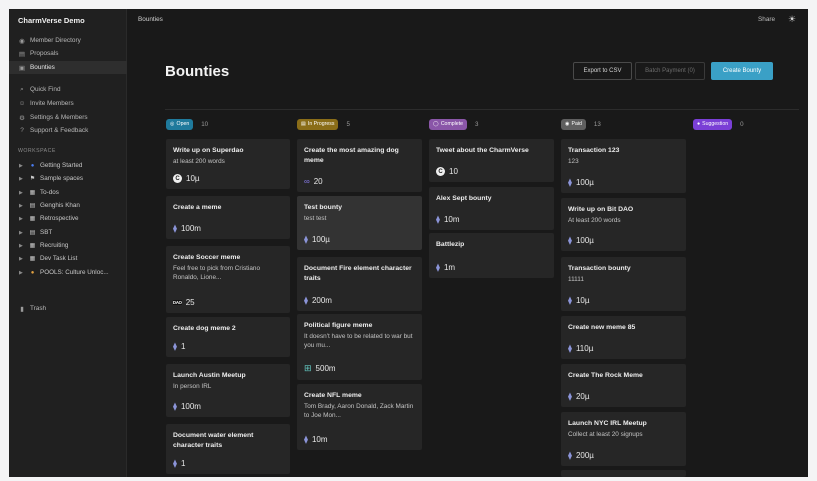  What do you see at coordinates (359, 223) in the screenshot?
I see `bounty-card: Test bounty test test ⧫ 100µ` at bounding box center [359, 223].